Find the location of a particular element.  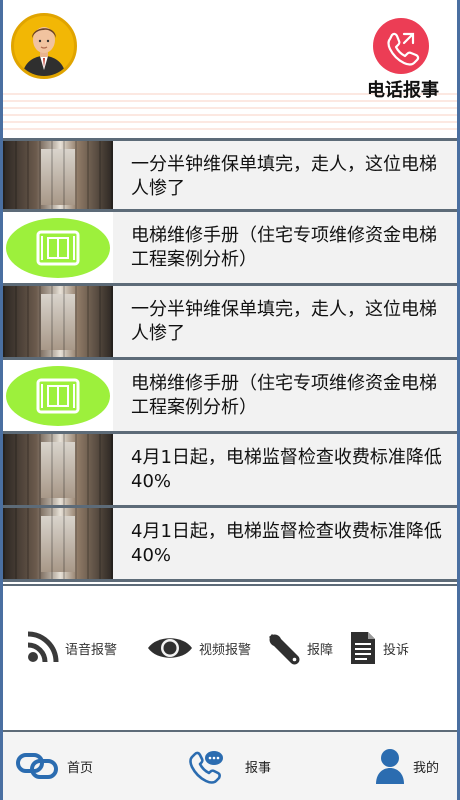

wrench-icon is located at coordinates (284, 649).